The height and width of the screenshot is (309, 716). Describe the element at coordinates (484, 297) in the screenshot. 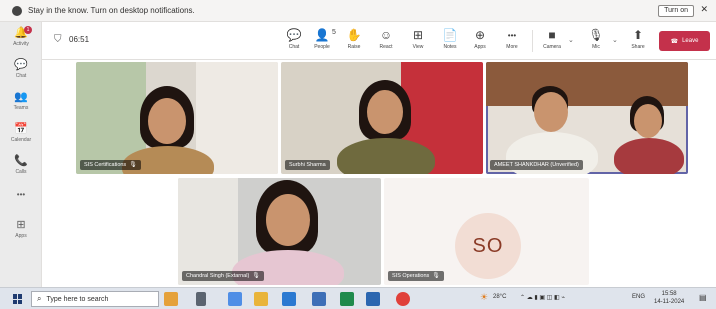

I see `weather-icon: ☀` at that location.